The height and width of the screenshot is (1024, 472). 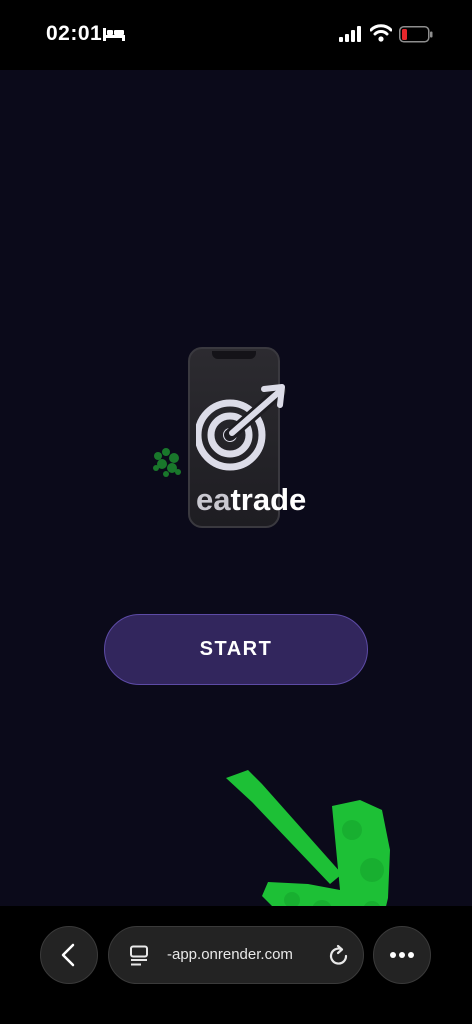 What do you see at coordinates (381, 33) in the screenshot?
I see `wifi-icon` at bounding box center [381, 33].